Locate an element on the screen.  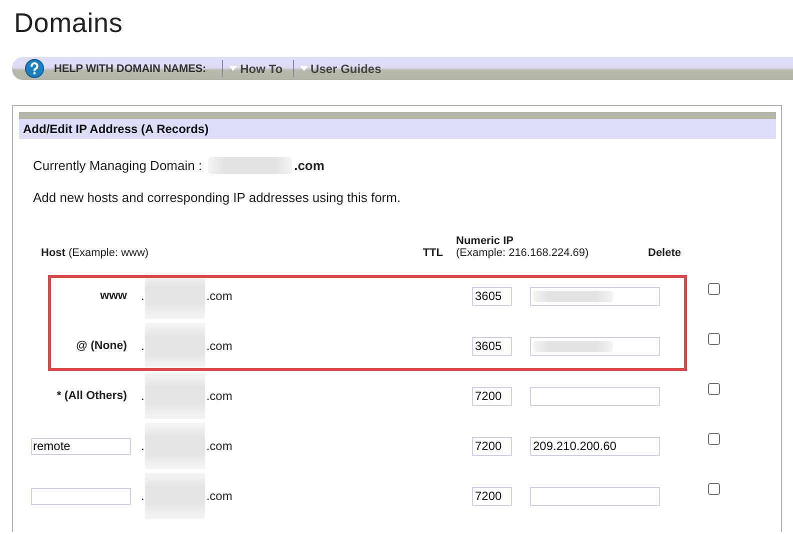
managing-label: Currently Managing Domain : is located at coordinates (117, 165).